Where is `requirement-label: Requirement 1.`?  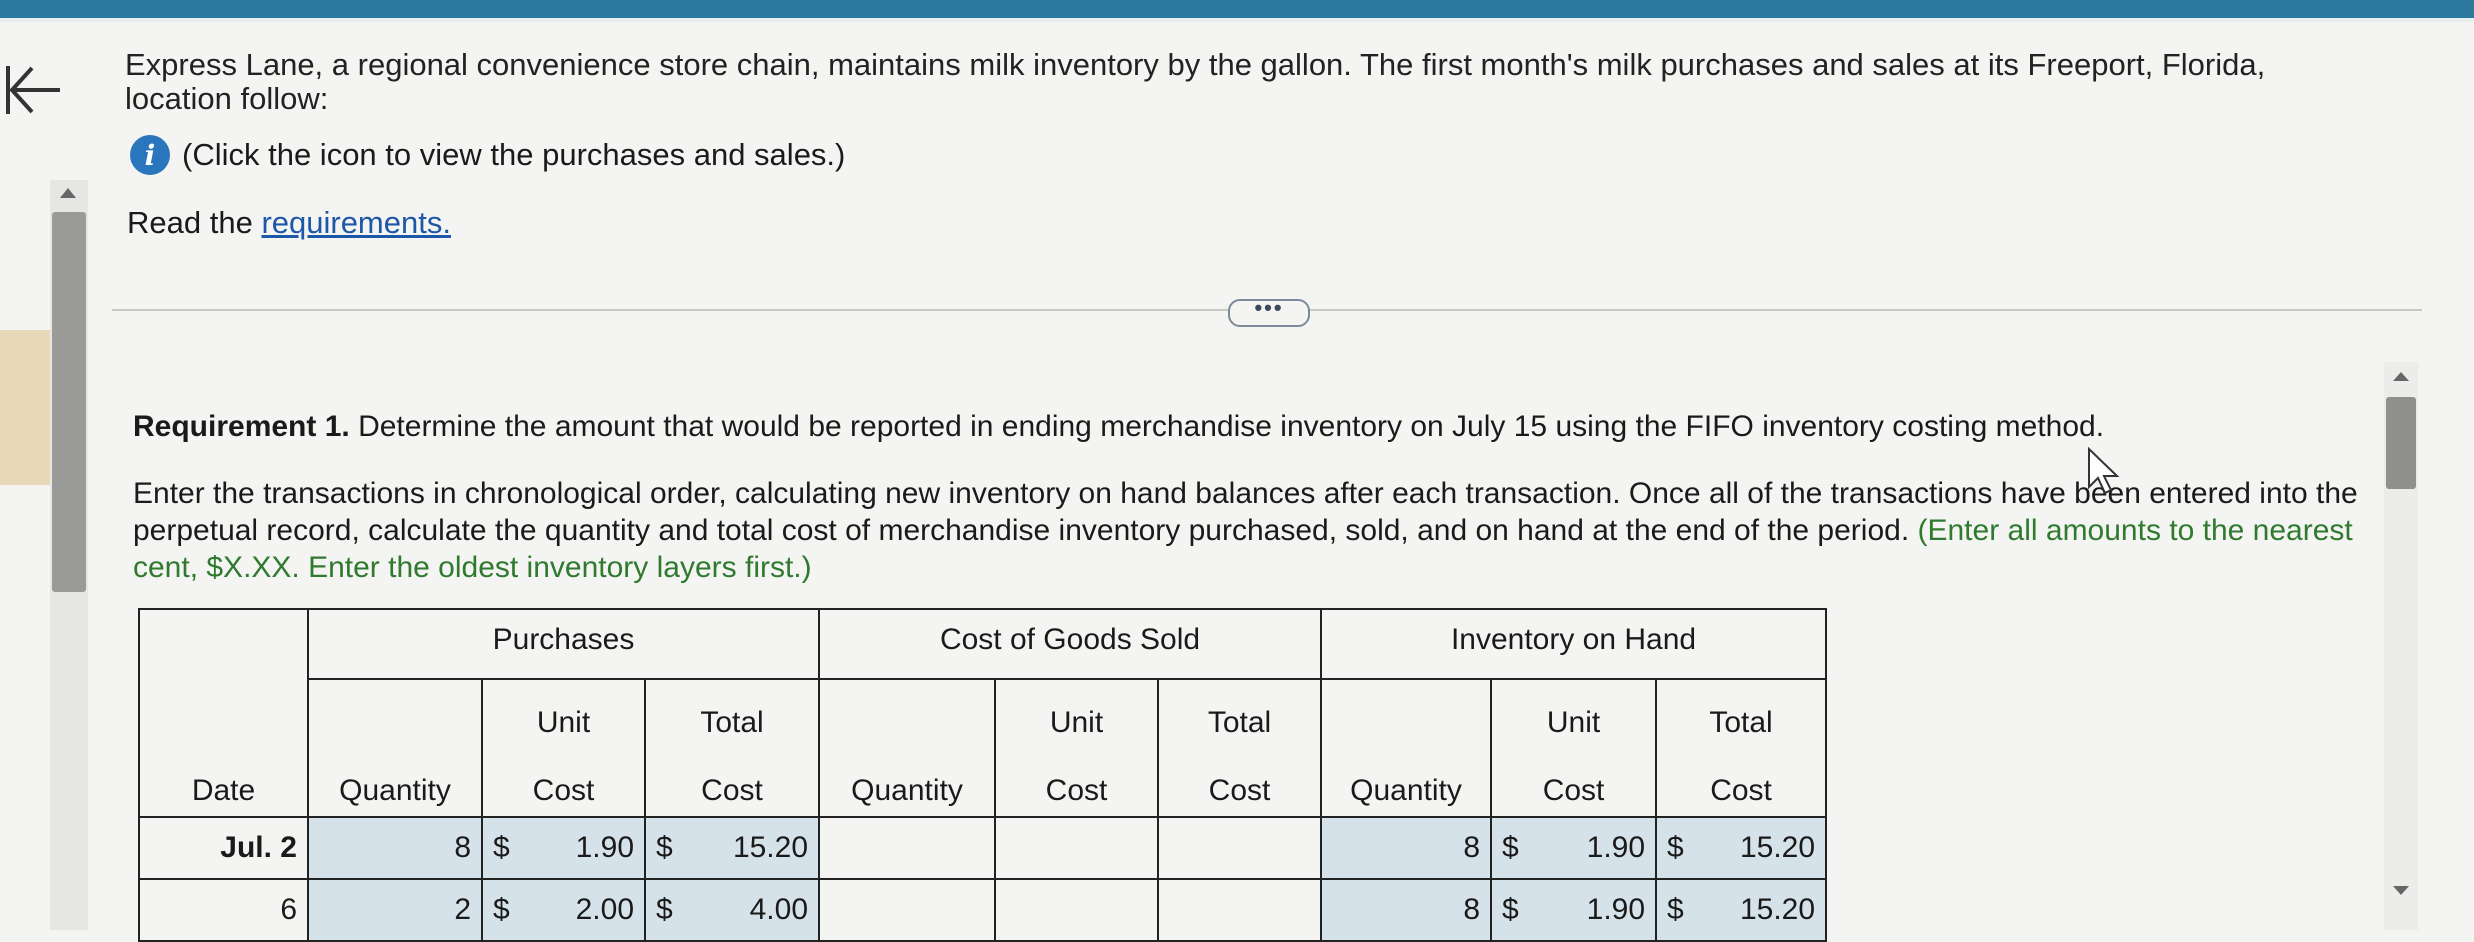
requirement-label: Requirement 1. is located at coordinates (241, 426).